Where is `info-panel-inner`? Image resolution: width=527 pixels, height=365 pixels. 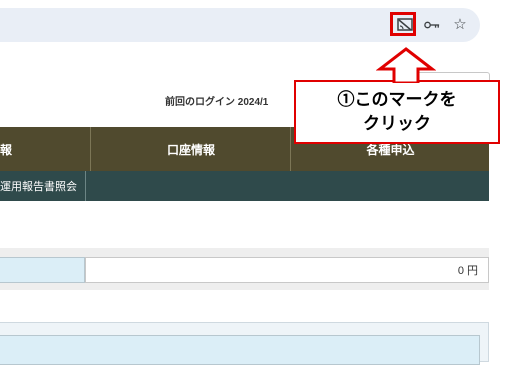 info-panel-inner is located at coordinates (240, 350).